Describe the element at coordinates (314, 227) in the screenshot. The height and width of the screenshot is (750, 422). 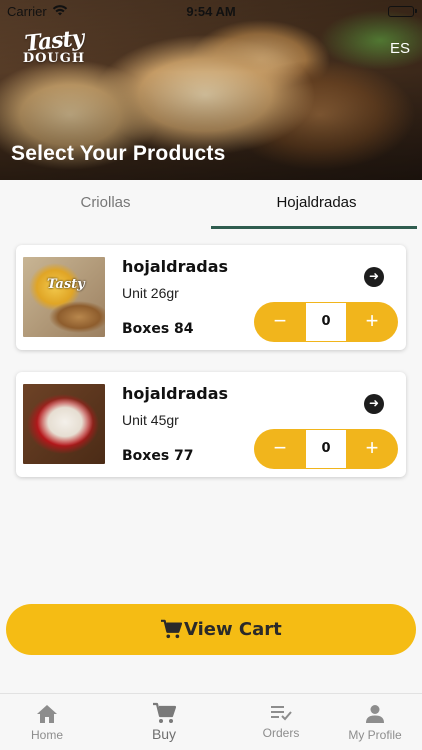
I see `active-tab-indicator` at that location.